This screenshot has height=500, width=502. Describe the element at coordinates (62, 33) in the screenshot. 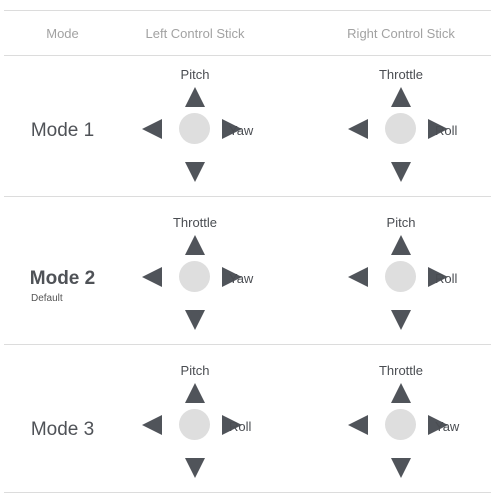

I see `header-mode: Mode` at that location.